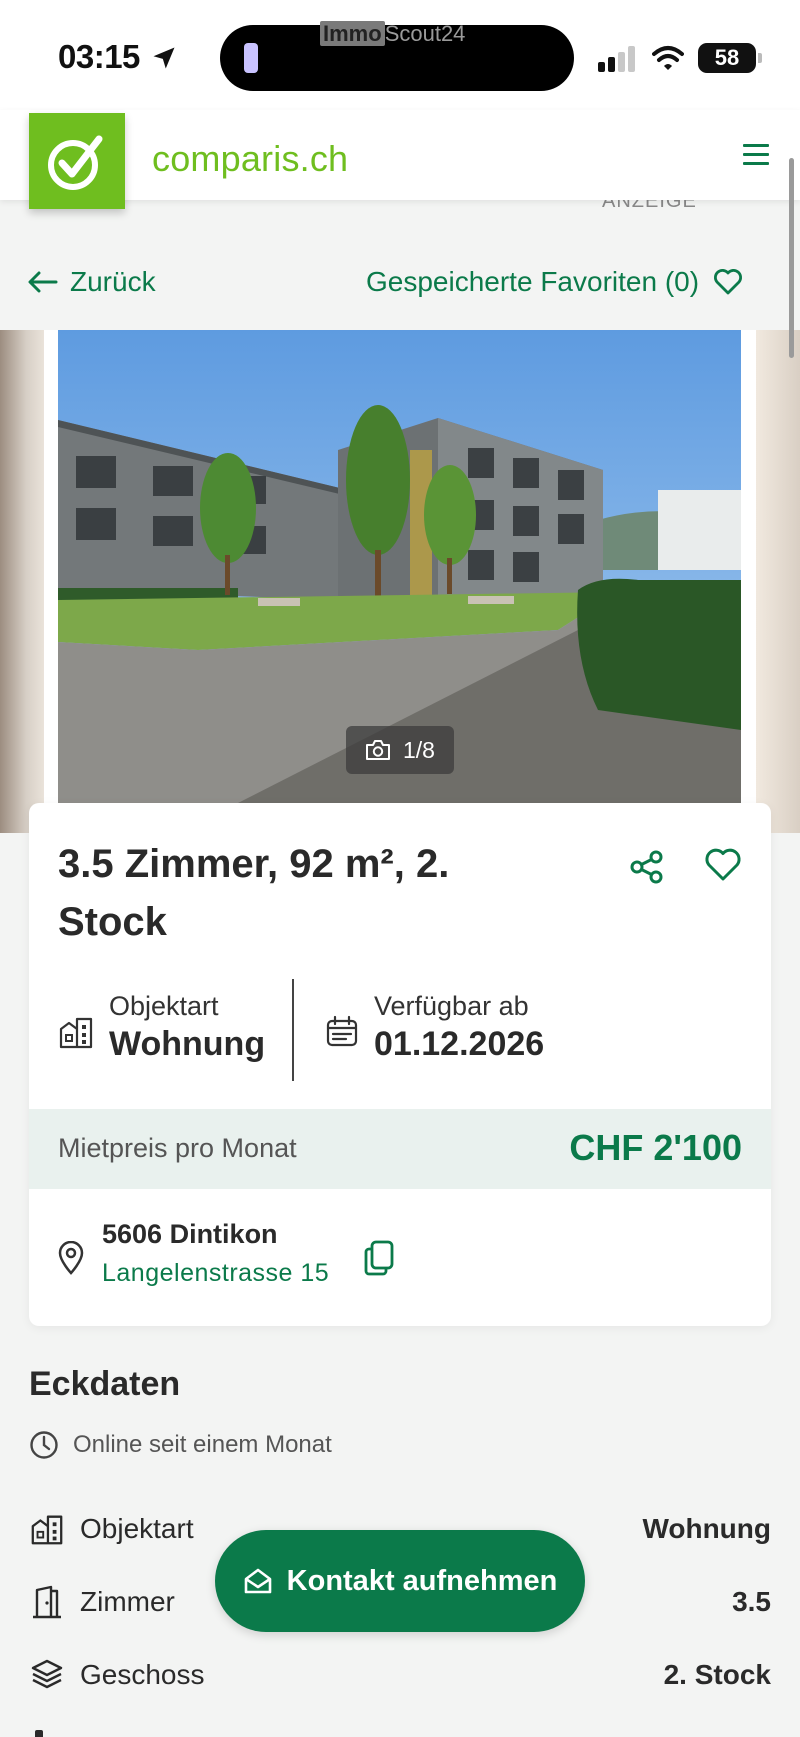 This screenshot has height=1737, width=800. What do you see at coordinates (400, 159) in the screenshot?
I see `site-header: comparis.ch` at bounding box center [400, 159].